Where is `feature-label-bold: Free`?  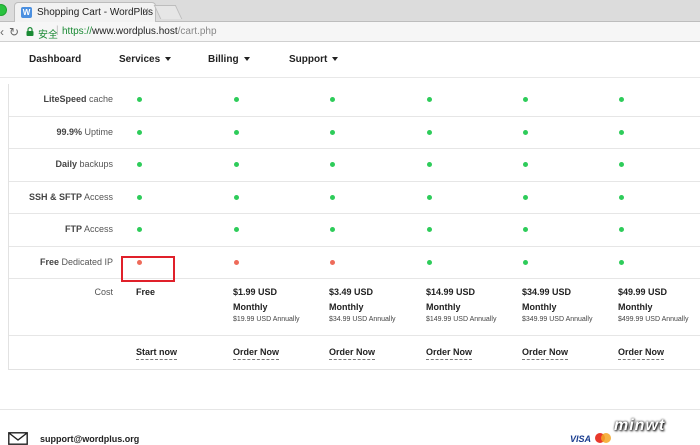
feature-label-bold: Free is located at coordinates (49, 261).